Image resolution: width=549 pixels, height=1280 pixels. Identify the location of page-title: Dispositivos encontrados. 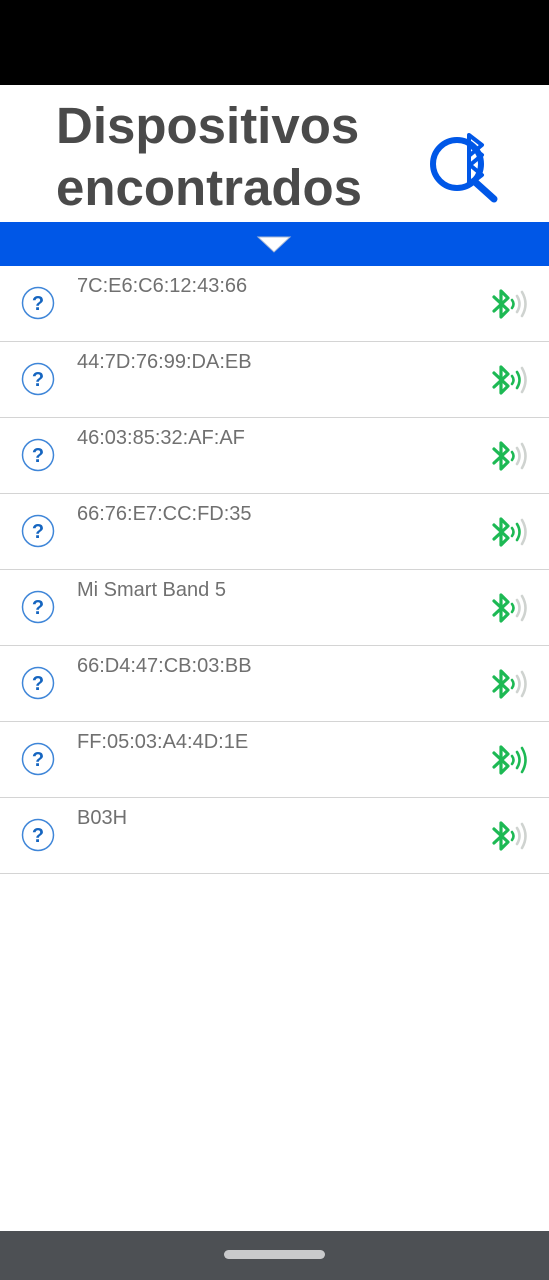
(209, 156).